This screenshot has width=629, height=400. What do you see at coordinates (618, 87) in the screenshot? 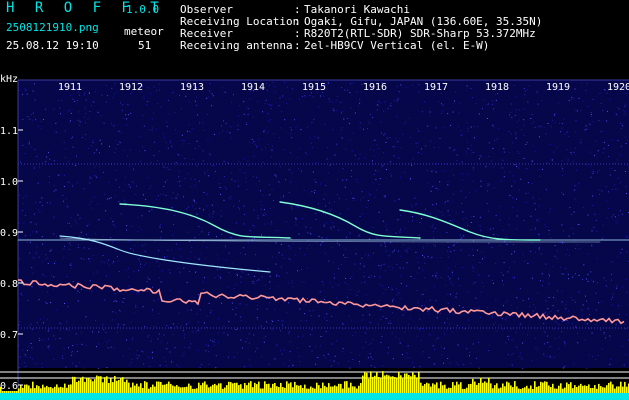
I see `x-tick-label: 1920` at bounding box center [618, 87].